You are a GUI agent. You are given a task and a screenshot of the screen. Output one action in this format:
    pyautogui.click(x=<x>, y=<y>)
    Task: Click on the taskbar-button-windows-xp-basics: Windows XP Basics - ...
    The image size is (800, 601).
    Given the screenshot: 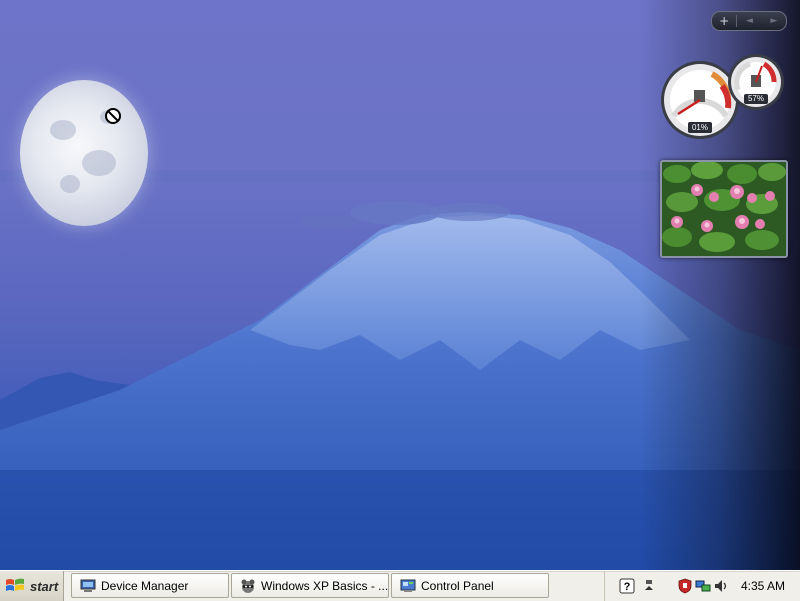 What is the action you would take?
    pyautogui.click(x=310, y=585)
    